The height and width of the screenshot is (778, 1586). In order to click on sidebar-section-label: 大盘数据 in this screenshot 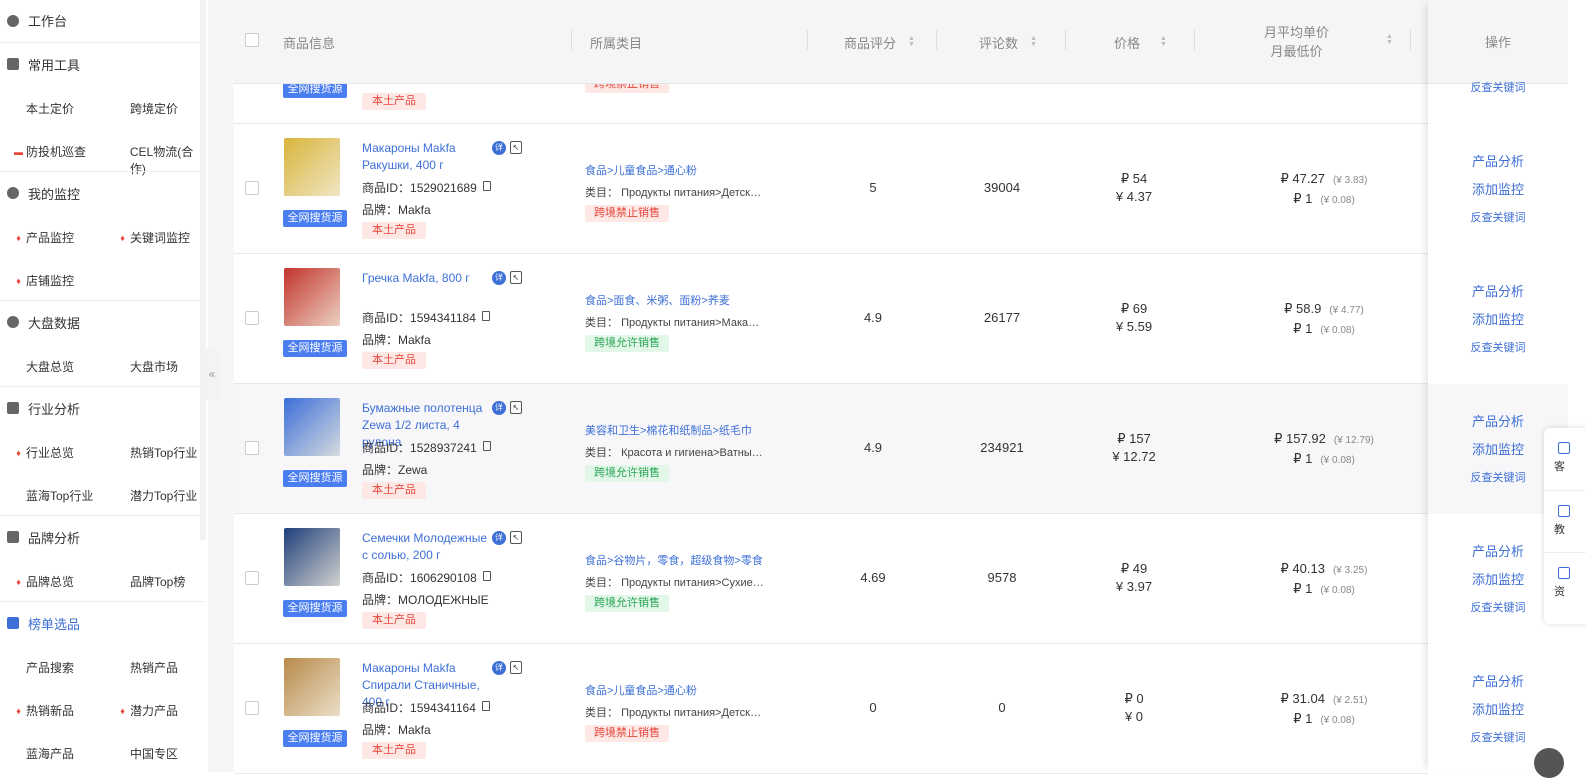, I will do `click(54, 323)`.